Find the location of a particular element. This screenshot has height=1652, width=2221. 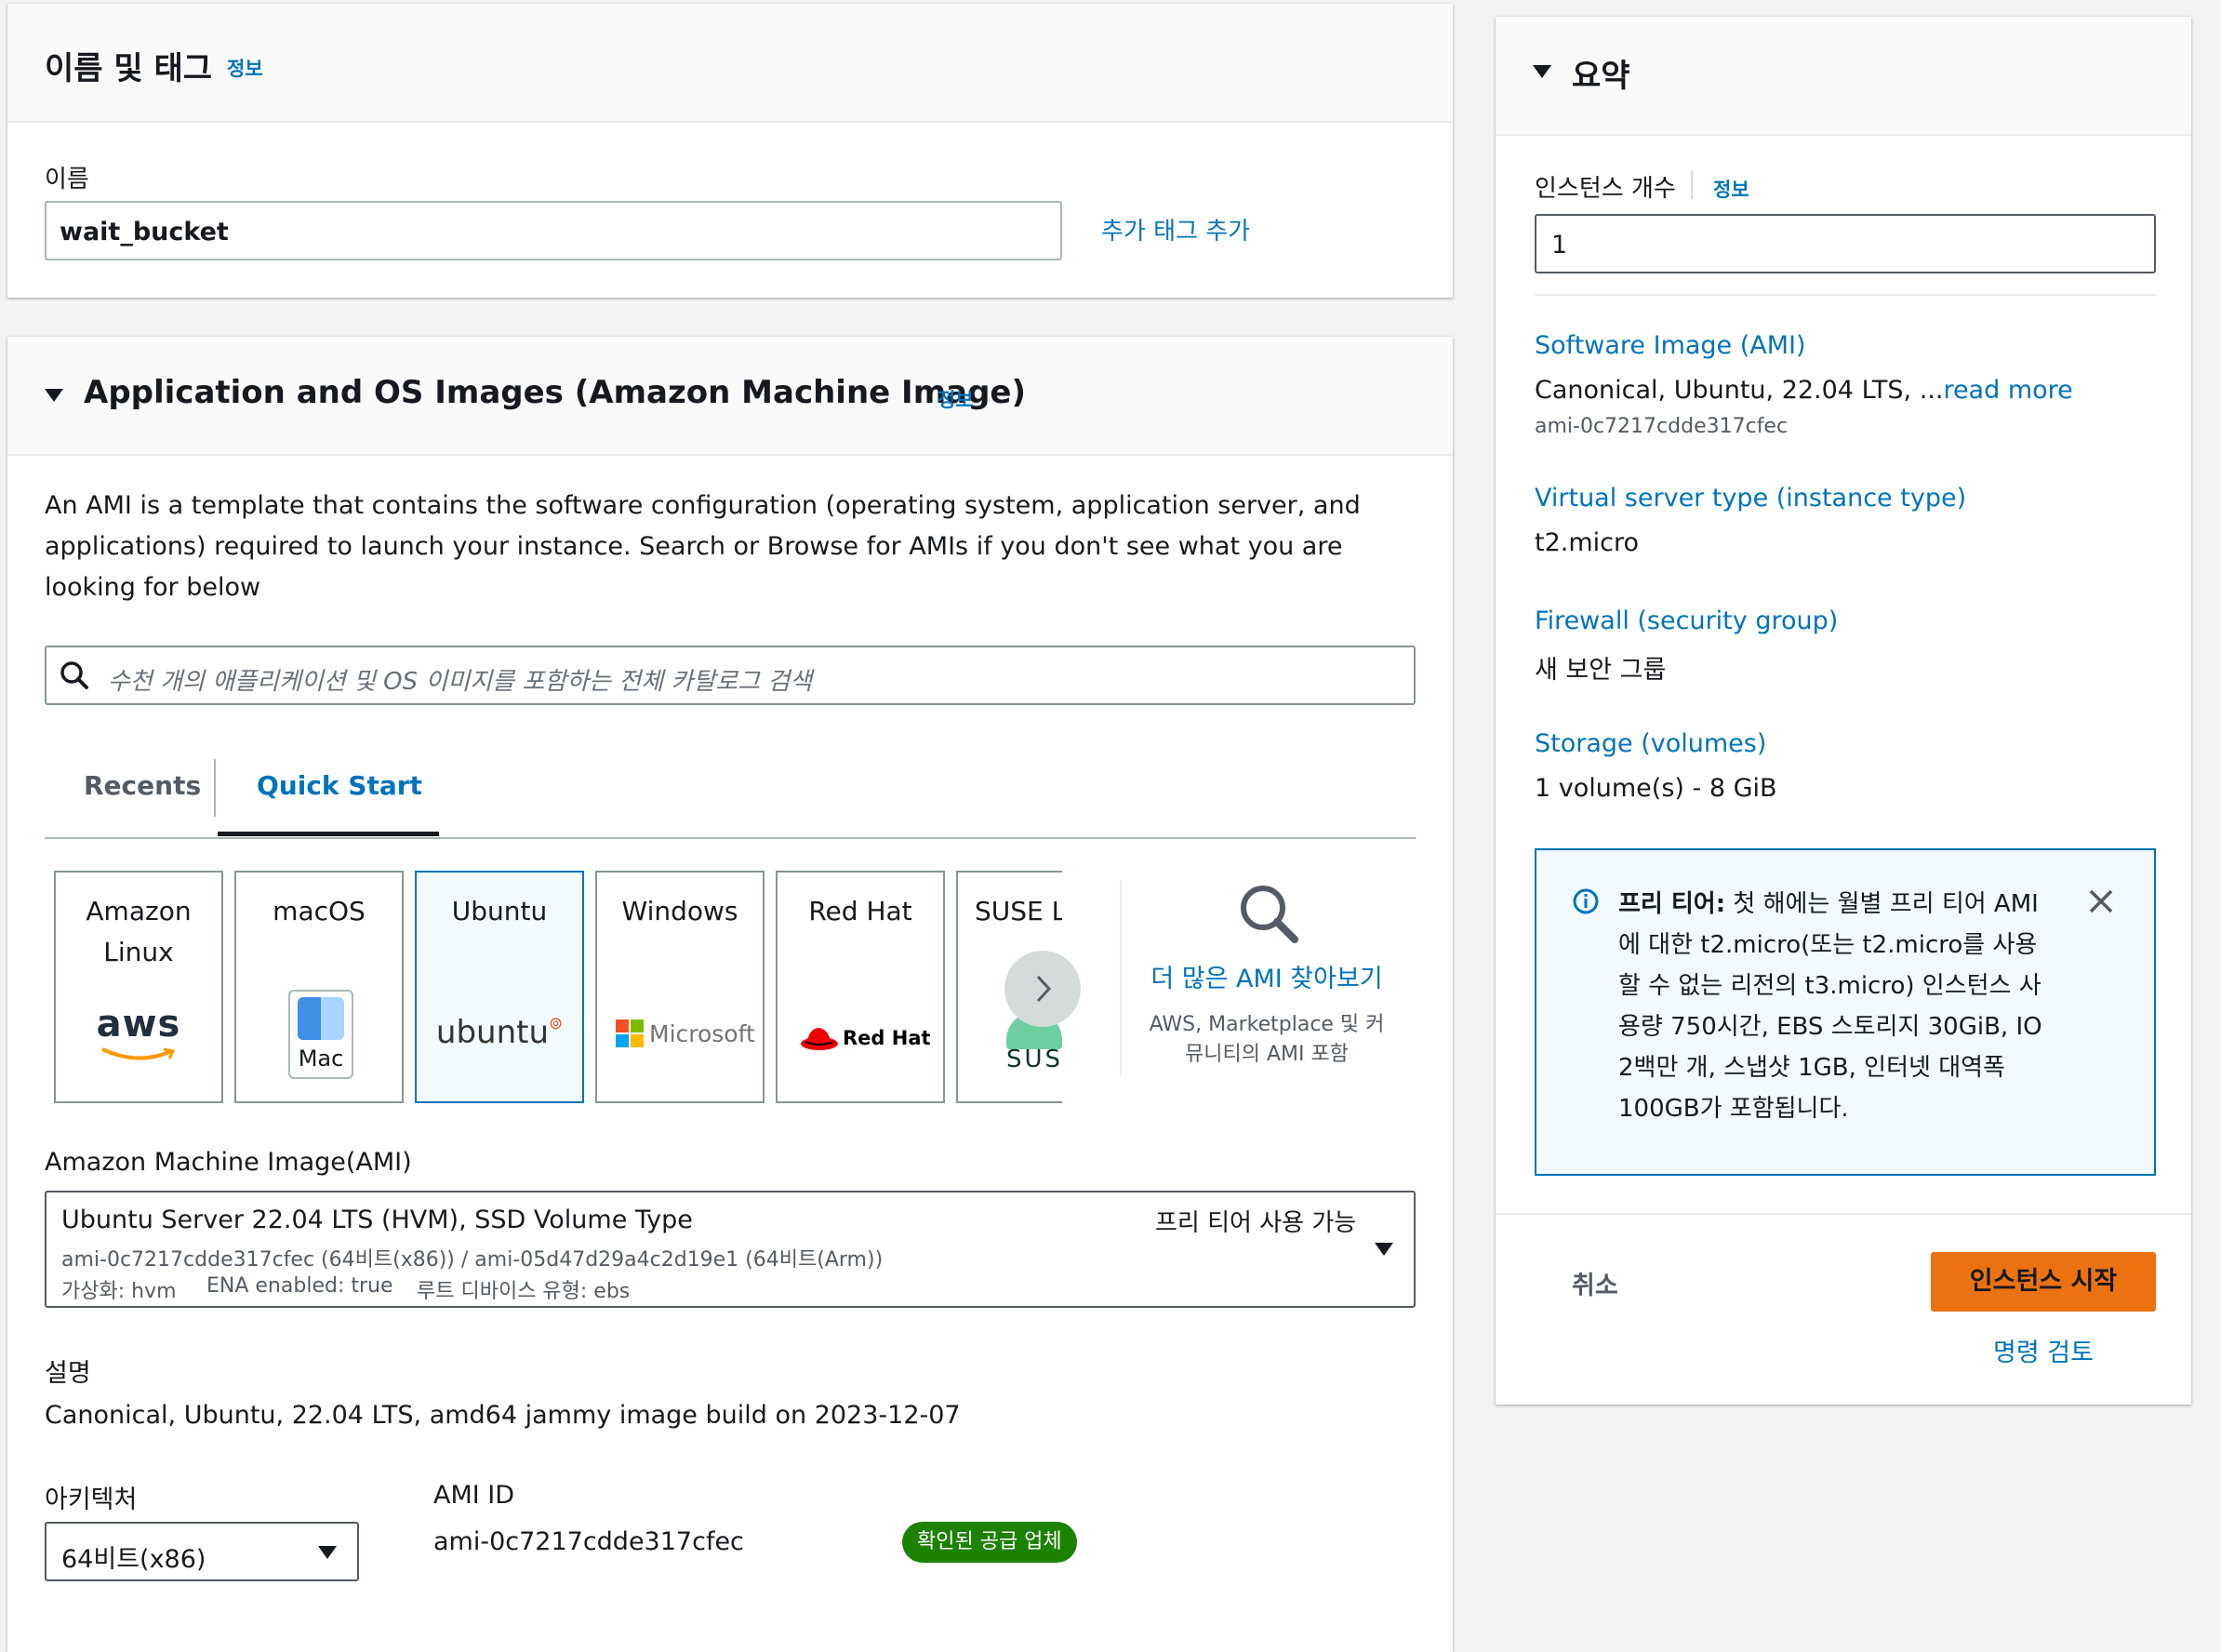

tab-recents: Recents is located at coordinates (142, 785).